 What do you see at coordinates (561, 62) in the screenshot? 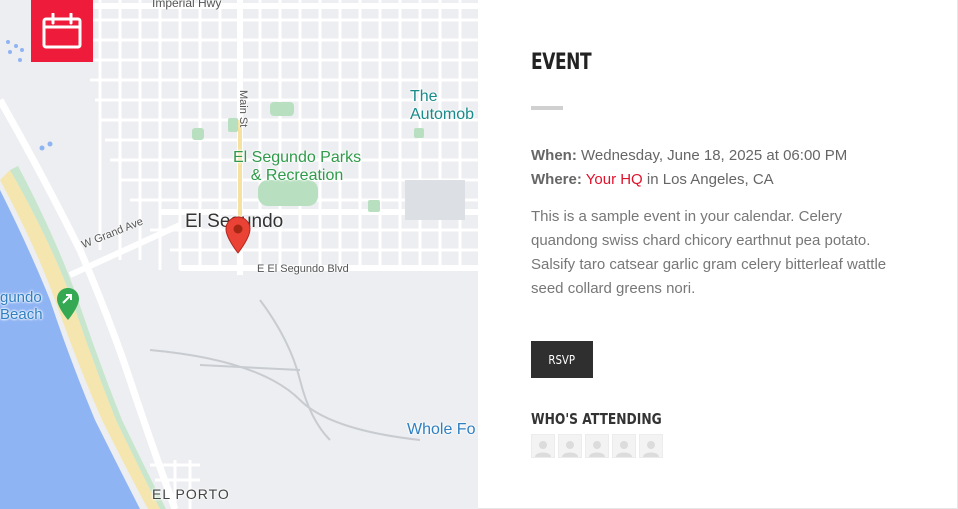
I see `event-title: EVENT` at bounding box center [561, 62].